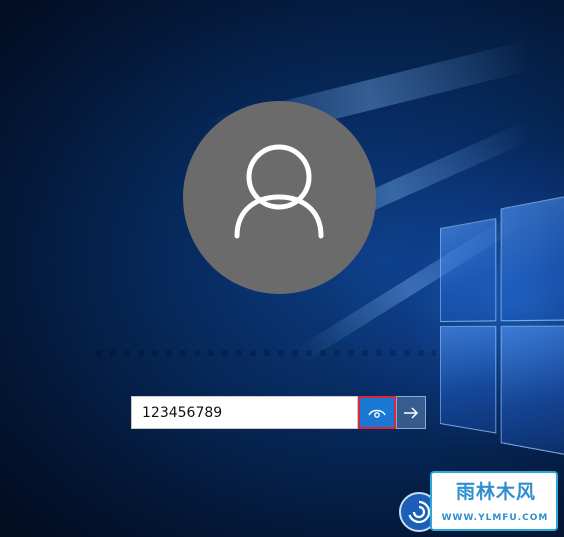 The image size is (564, 537). I want to click on password-input, so click(244, 412).